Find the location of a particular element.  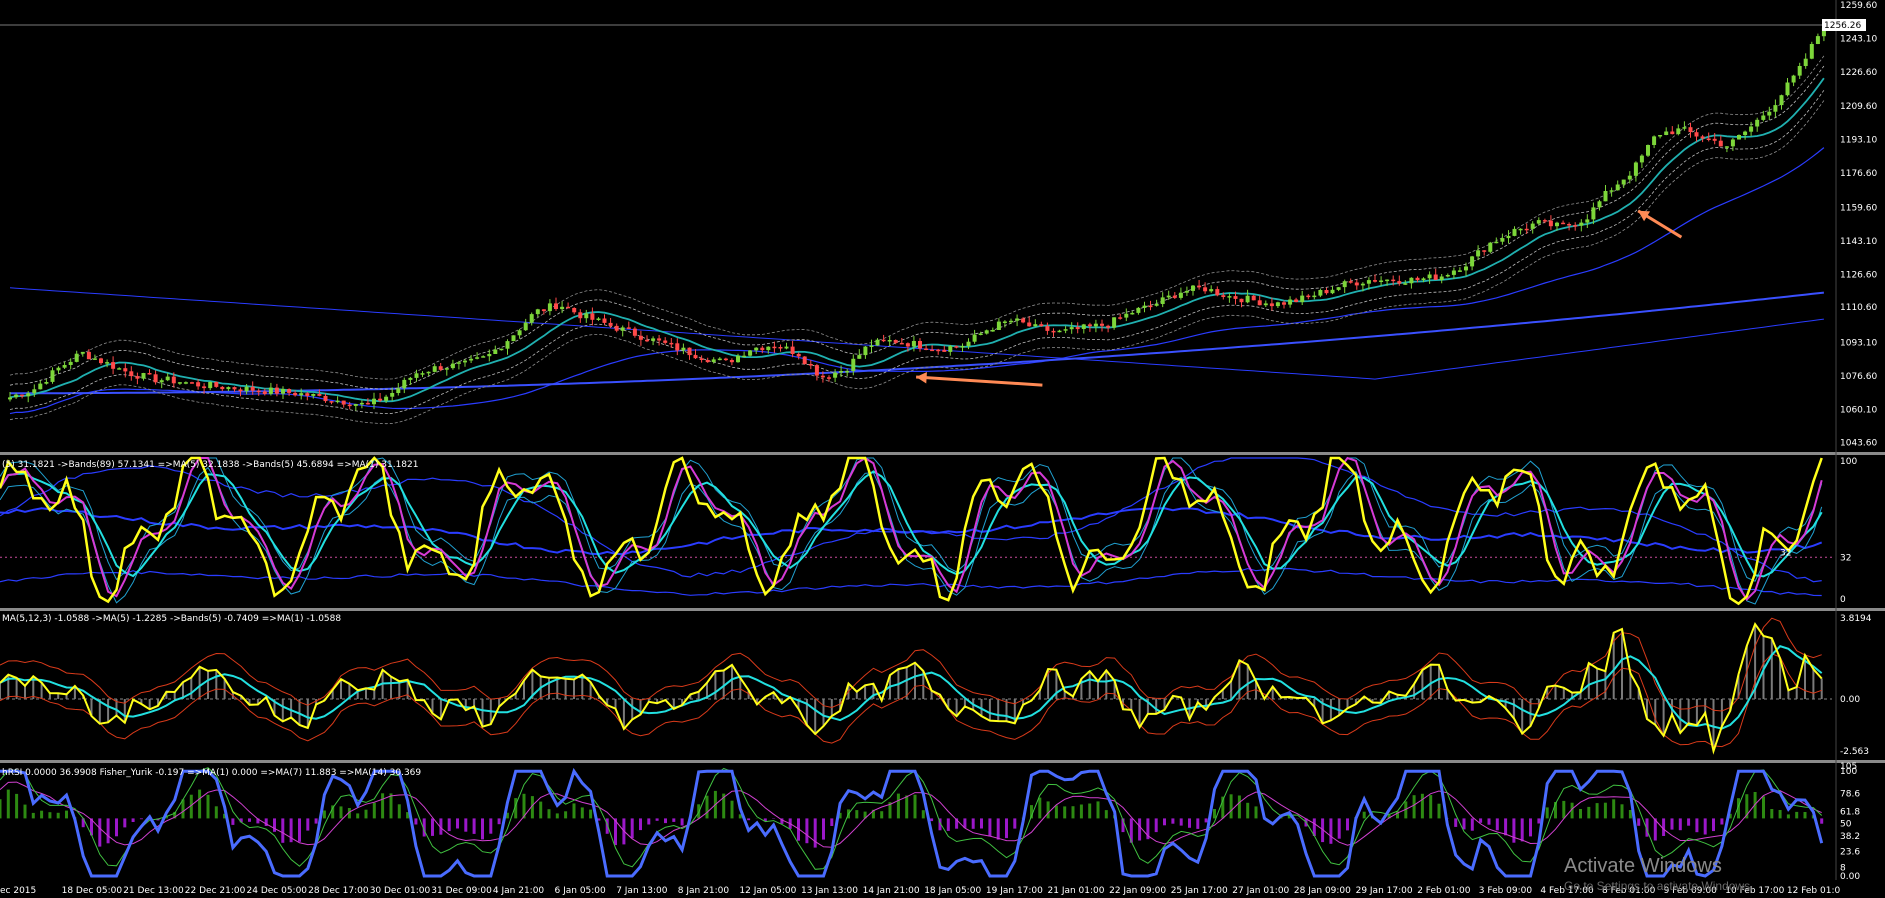

macd-y-tick-label: -2.563 is located at coordinates (1854, 752).